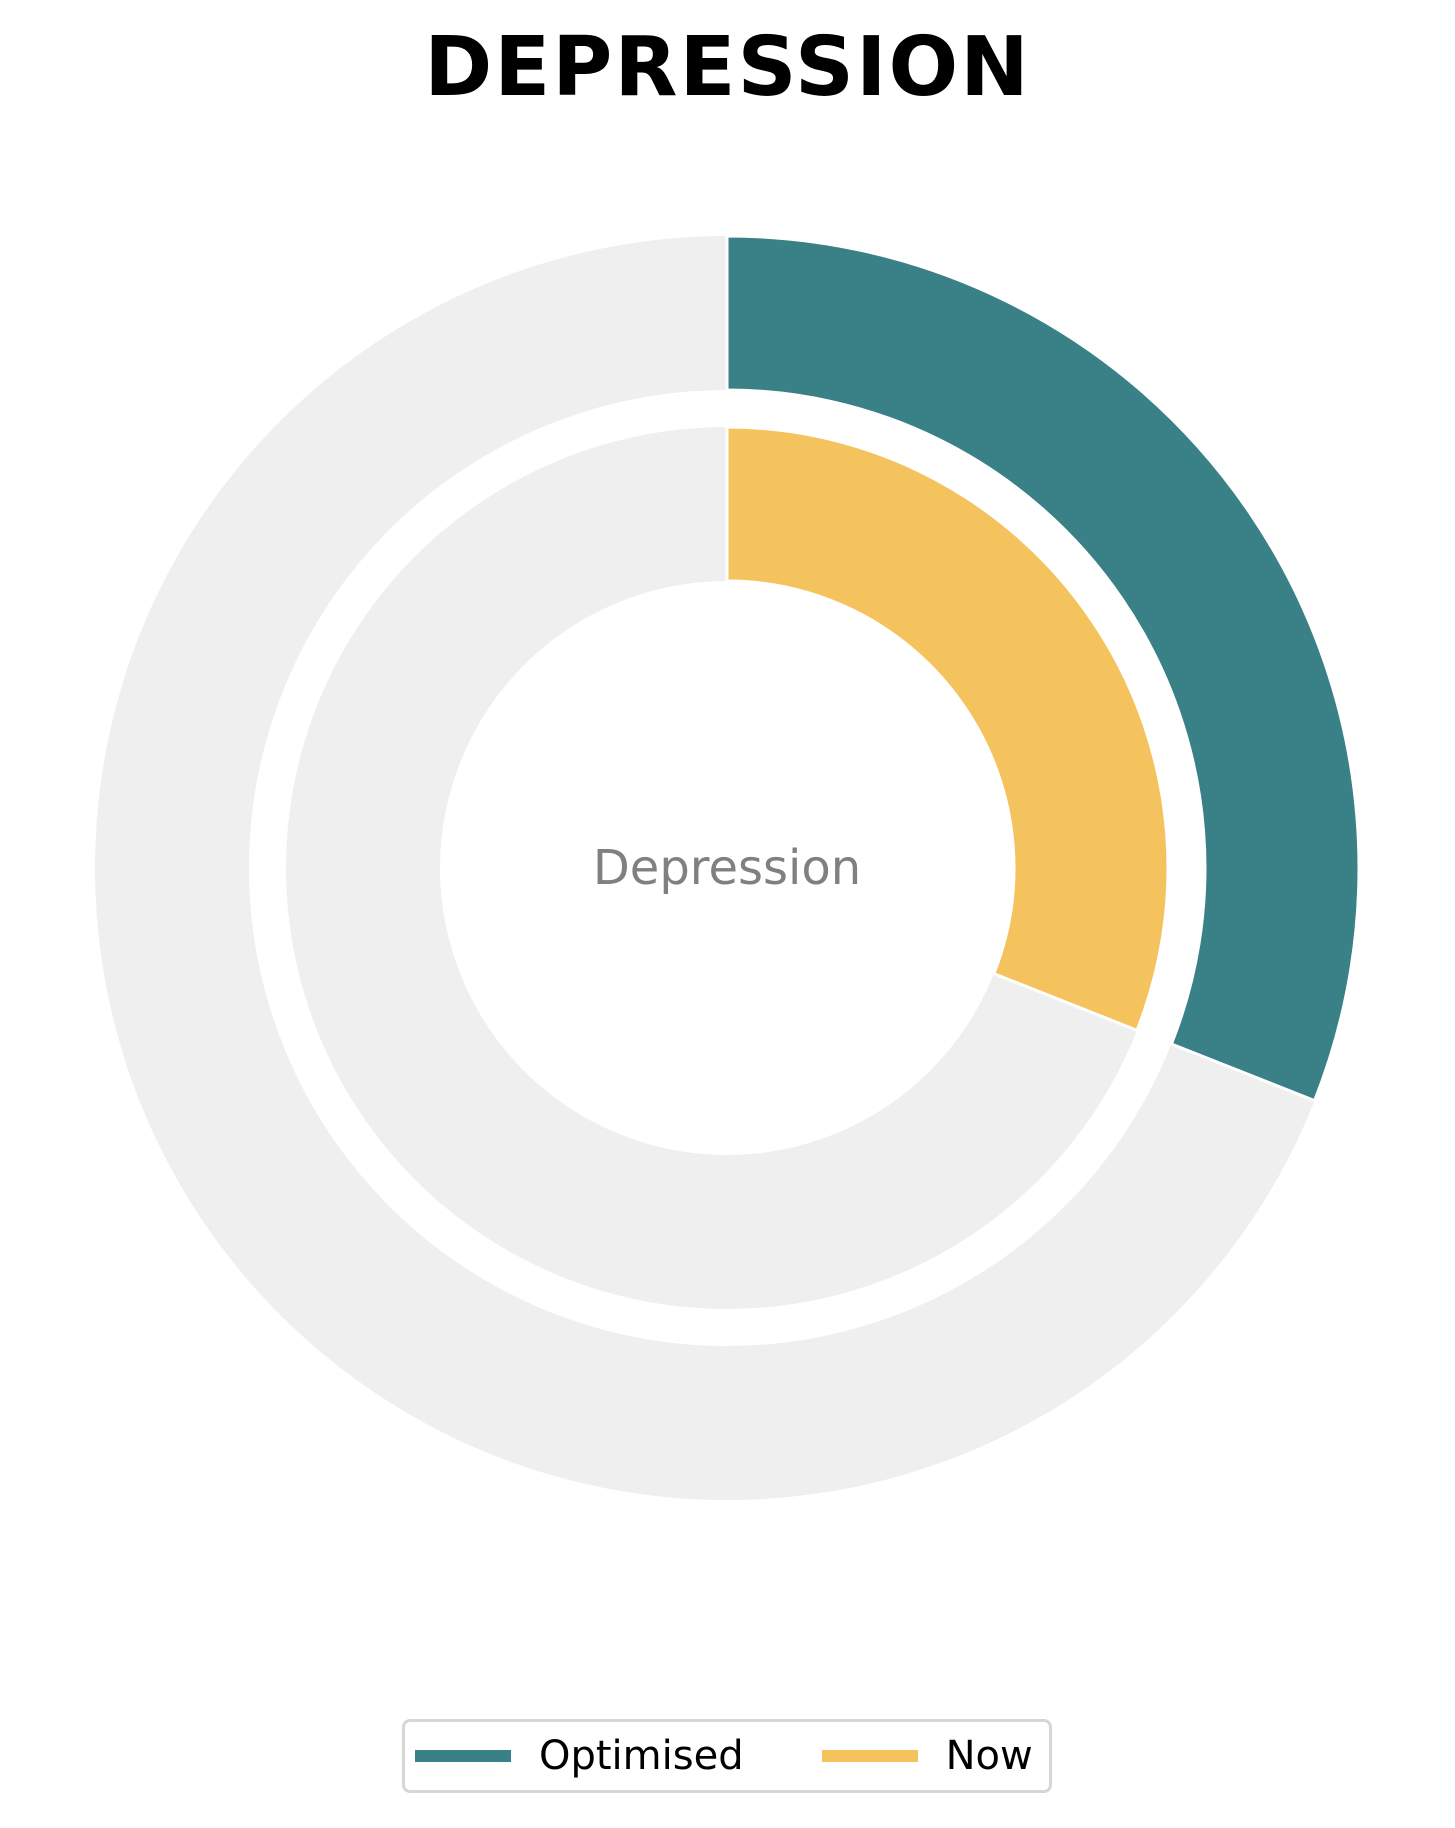  I want to click on legend-label-now: Now, so click(989, 1756).